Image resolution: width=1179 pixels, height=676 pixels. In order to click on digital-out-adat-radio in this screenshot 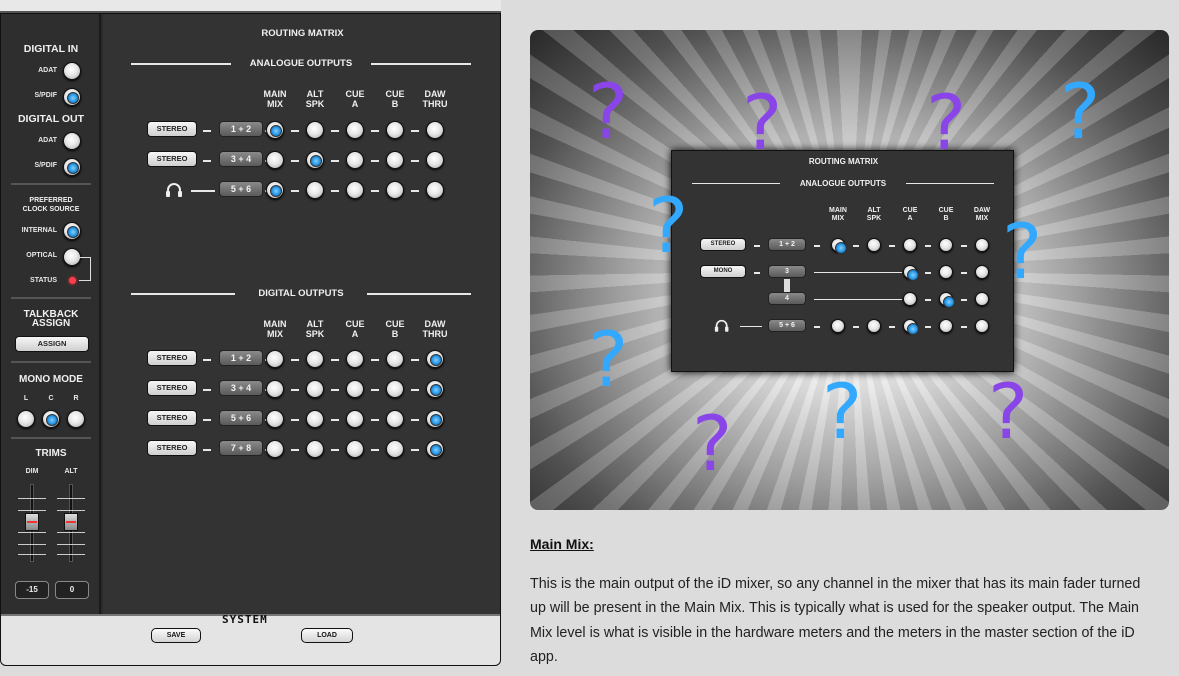, I will do `click(72, 141)`.